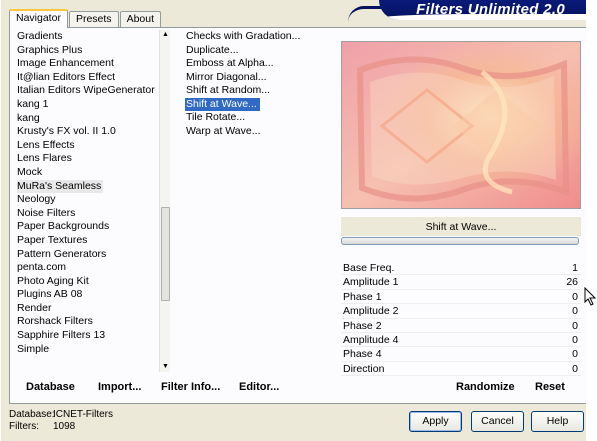 The width and height of the screenshot is (597, 441). What do you see at coordinates (87, 295) in the screenshot?
I see `filter-category-item: Plugins AB 08` at bounding box center [87, 295].